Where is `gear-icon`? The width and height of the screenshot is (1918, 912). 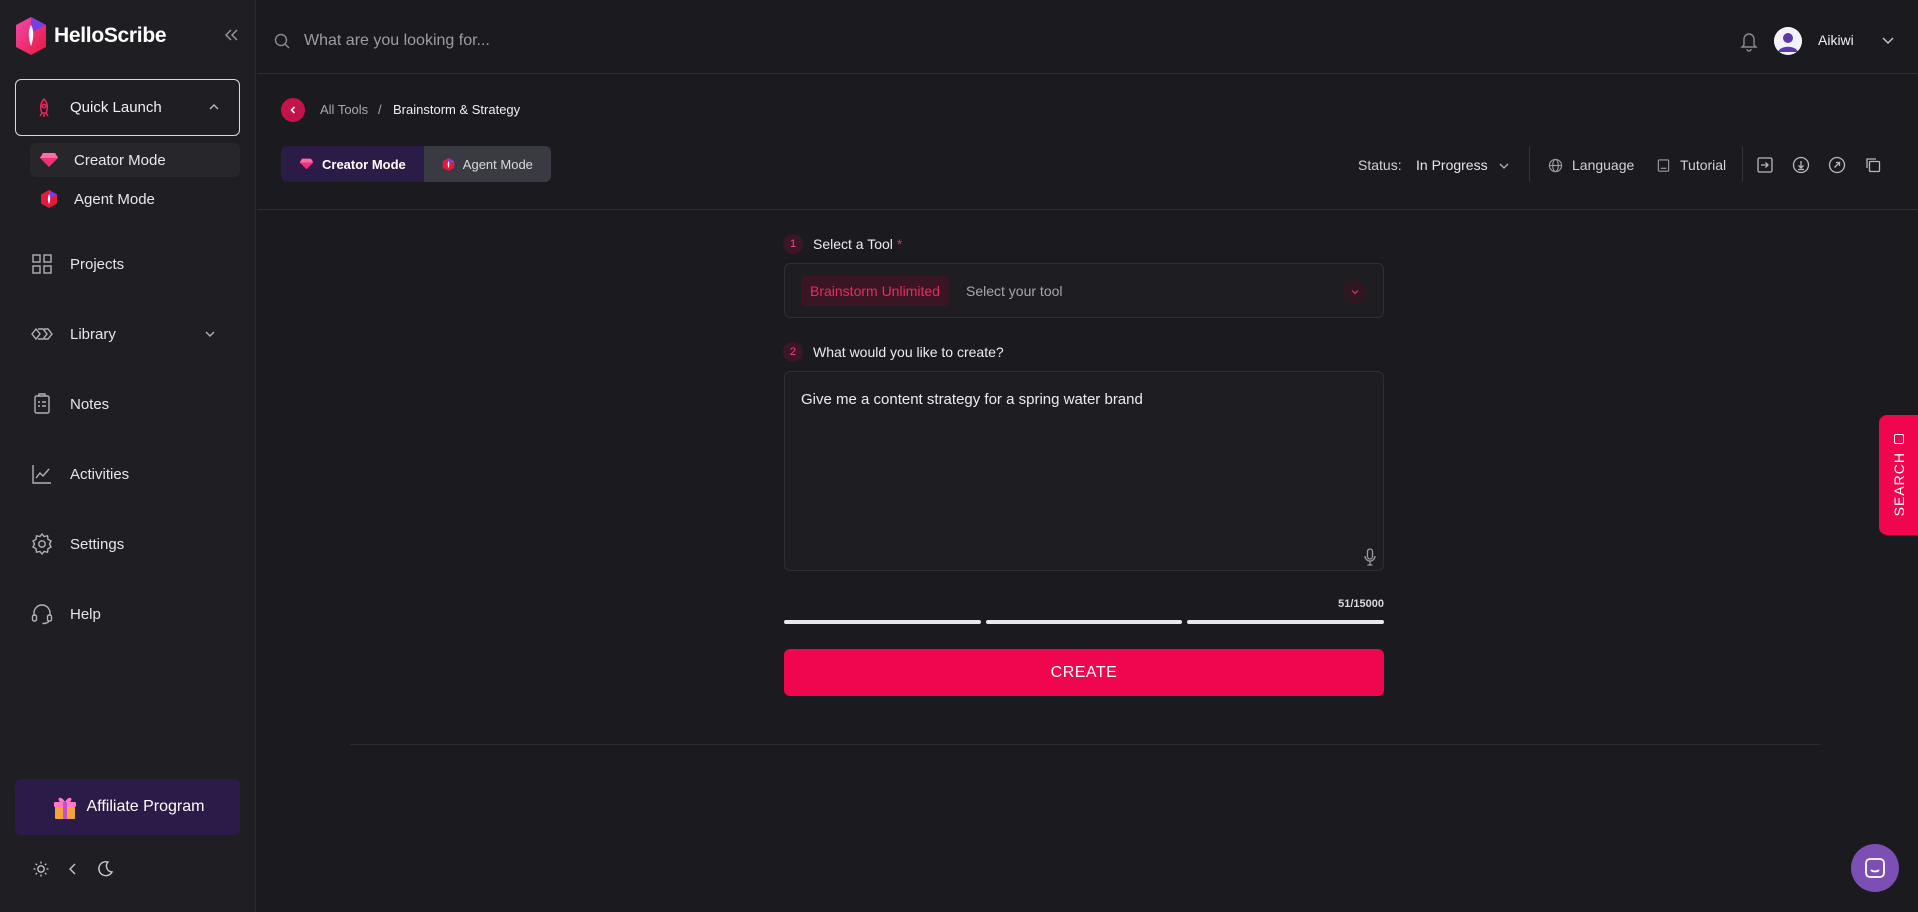 gear-icon is located at coordinates (42, 544).